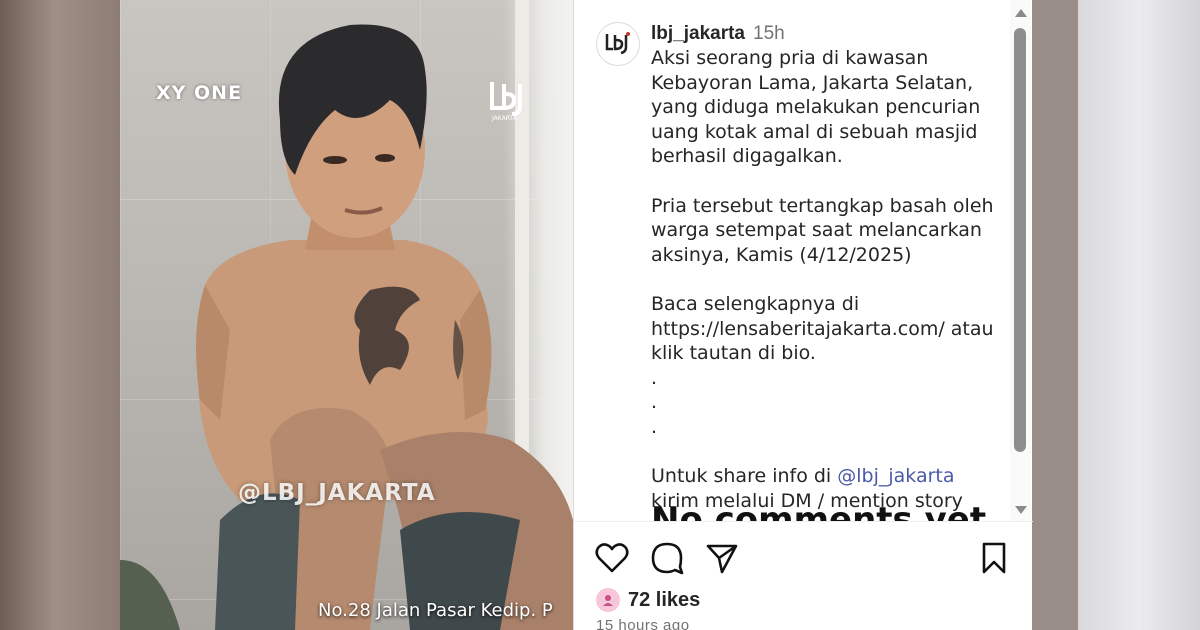 This screenshot has width=1200, height=630. I want to click on lbj-logo-watermark: JAKARTA, so click(506, 102).